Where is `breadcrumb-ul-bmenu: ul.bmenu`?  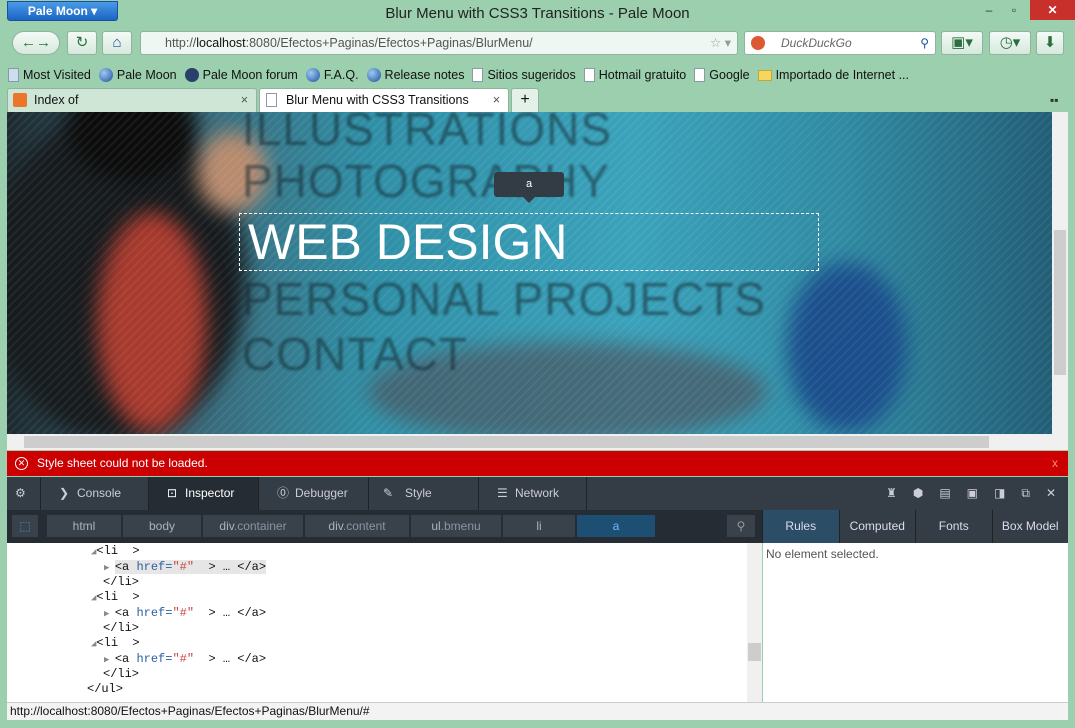
breadcrumb-ul-bmenu: ul.bmenu is located at coordinates (456, 526).